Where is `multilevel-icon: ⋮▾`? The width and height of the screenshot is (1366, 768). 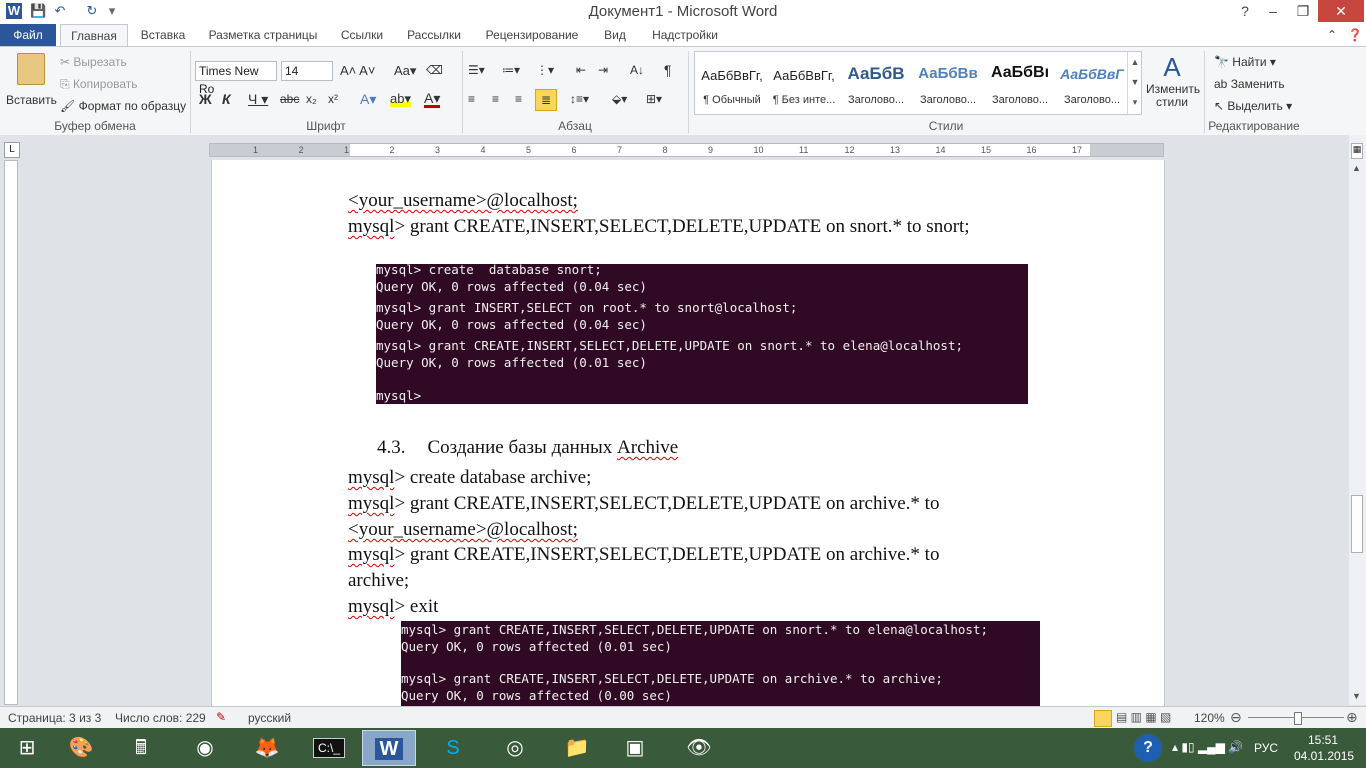
multilevel-icon: ⋮▾ is located at coordinates (545, 70).